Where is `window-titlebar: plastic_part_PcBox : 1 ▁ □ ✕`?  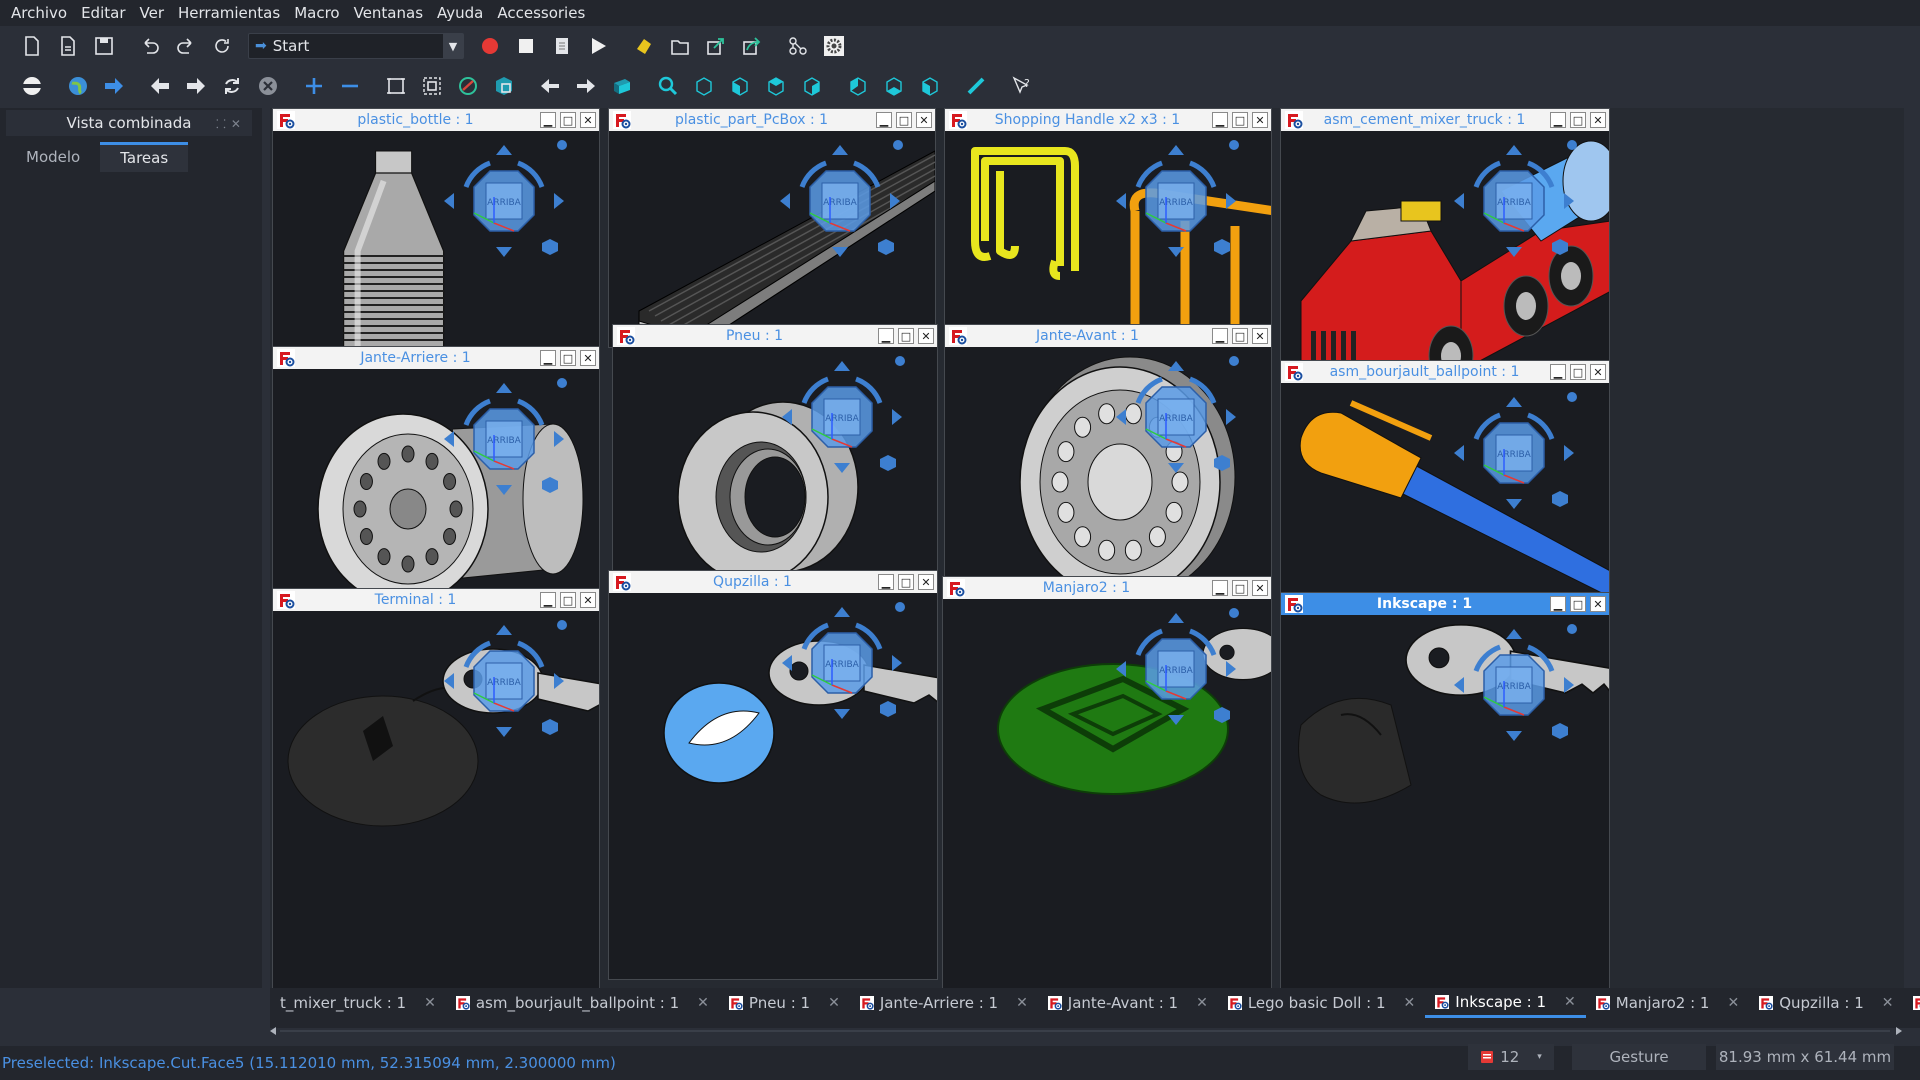 window-titlebar: plastic_part_PcBox : 1 ▁ □ ✕ is located at coordinates (772, 120).